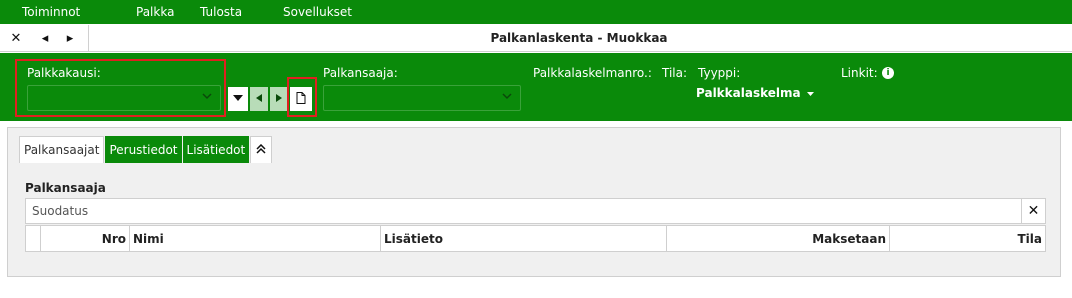  I want to click on table-header: Nro Nimi Lisätieto Maksetaan Tila, so click(535, 238).